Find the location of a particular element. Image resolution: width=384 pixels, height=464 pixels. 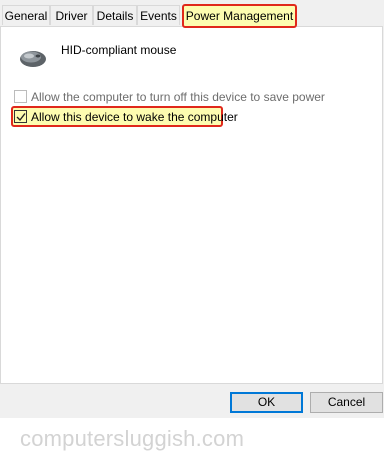

button-bar: OK Cancel is located at coordinates (192, 401).